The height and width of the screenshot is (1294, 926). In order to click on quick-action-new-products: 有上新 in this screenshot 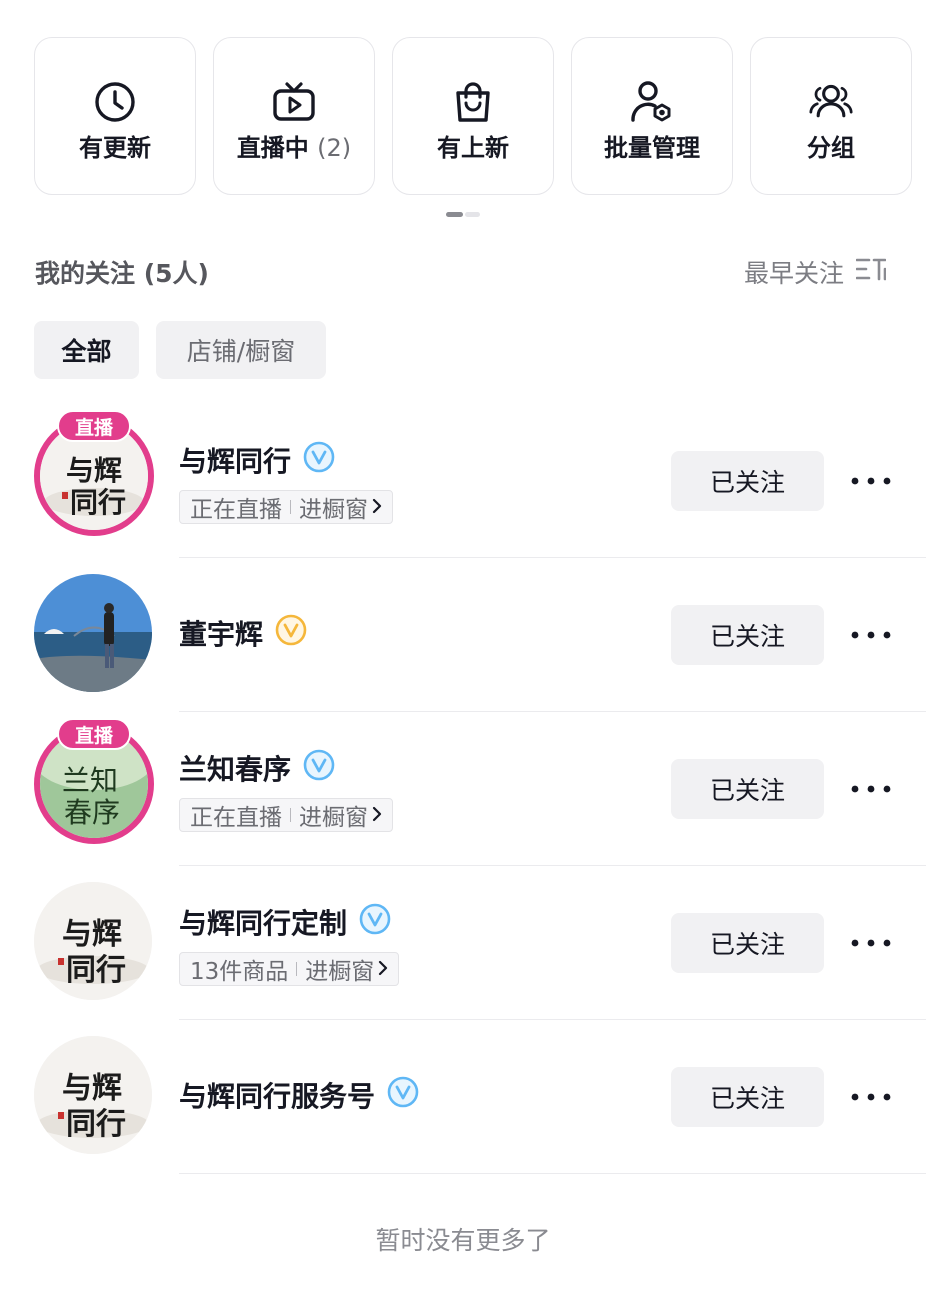, I will do `click(473, 116)`.